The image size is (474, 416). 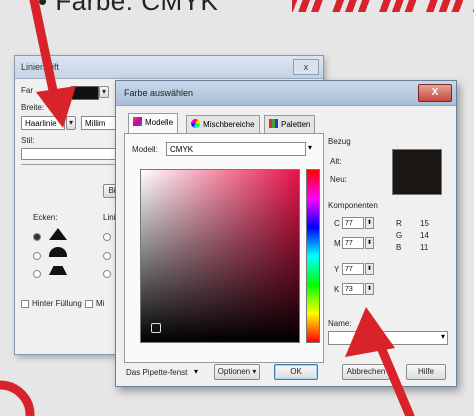 I want to click on arrow-top-left, so click(x=52, y=64).